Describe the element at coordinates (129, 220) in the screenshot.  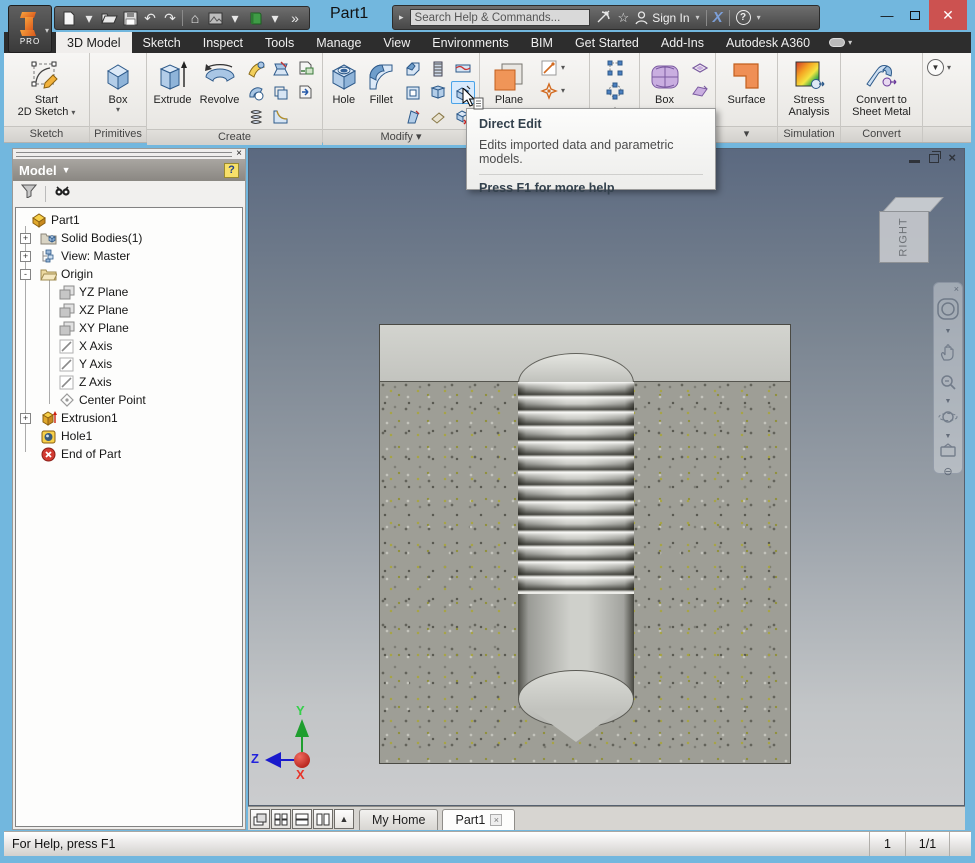
I see `tree-item-part: Part1` at that location.